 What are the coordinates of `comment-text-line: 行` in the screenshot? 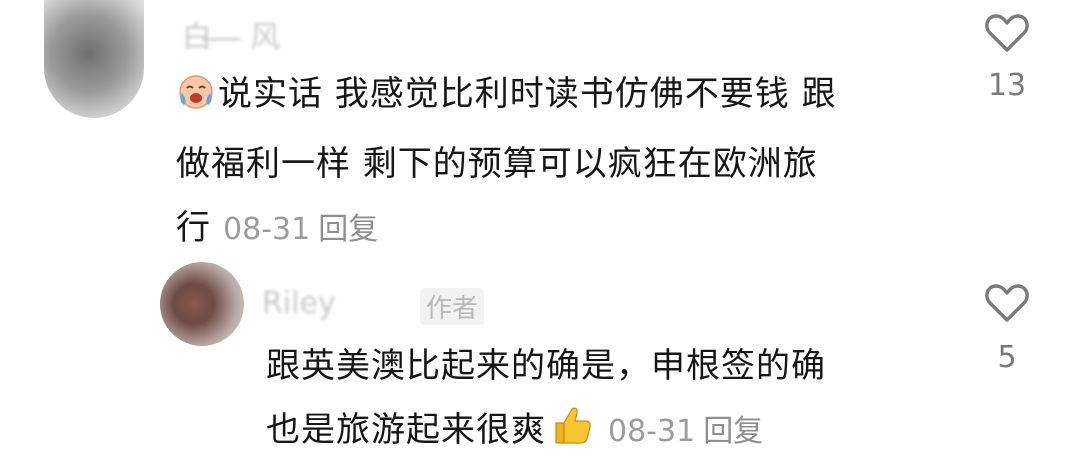 It's located at (193, 228).